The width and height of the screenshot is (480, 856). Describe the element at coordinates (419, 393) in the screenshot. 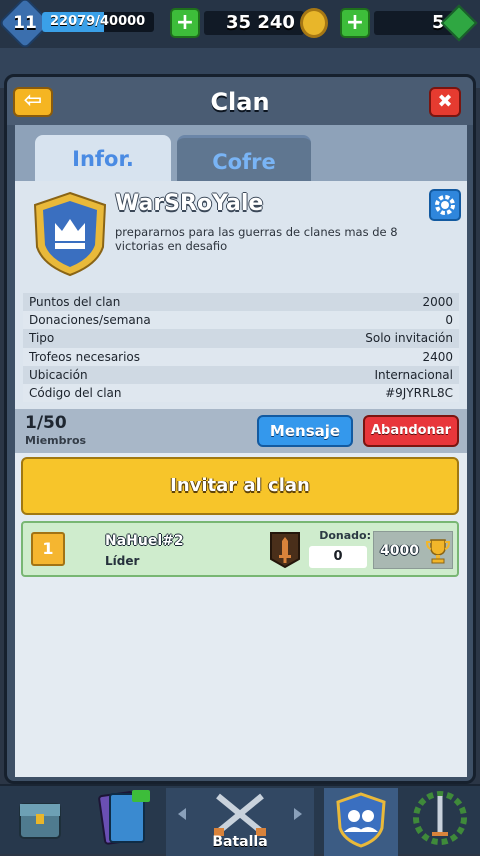

I see `stat-value: #9JYRRL8C` at that location.